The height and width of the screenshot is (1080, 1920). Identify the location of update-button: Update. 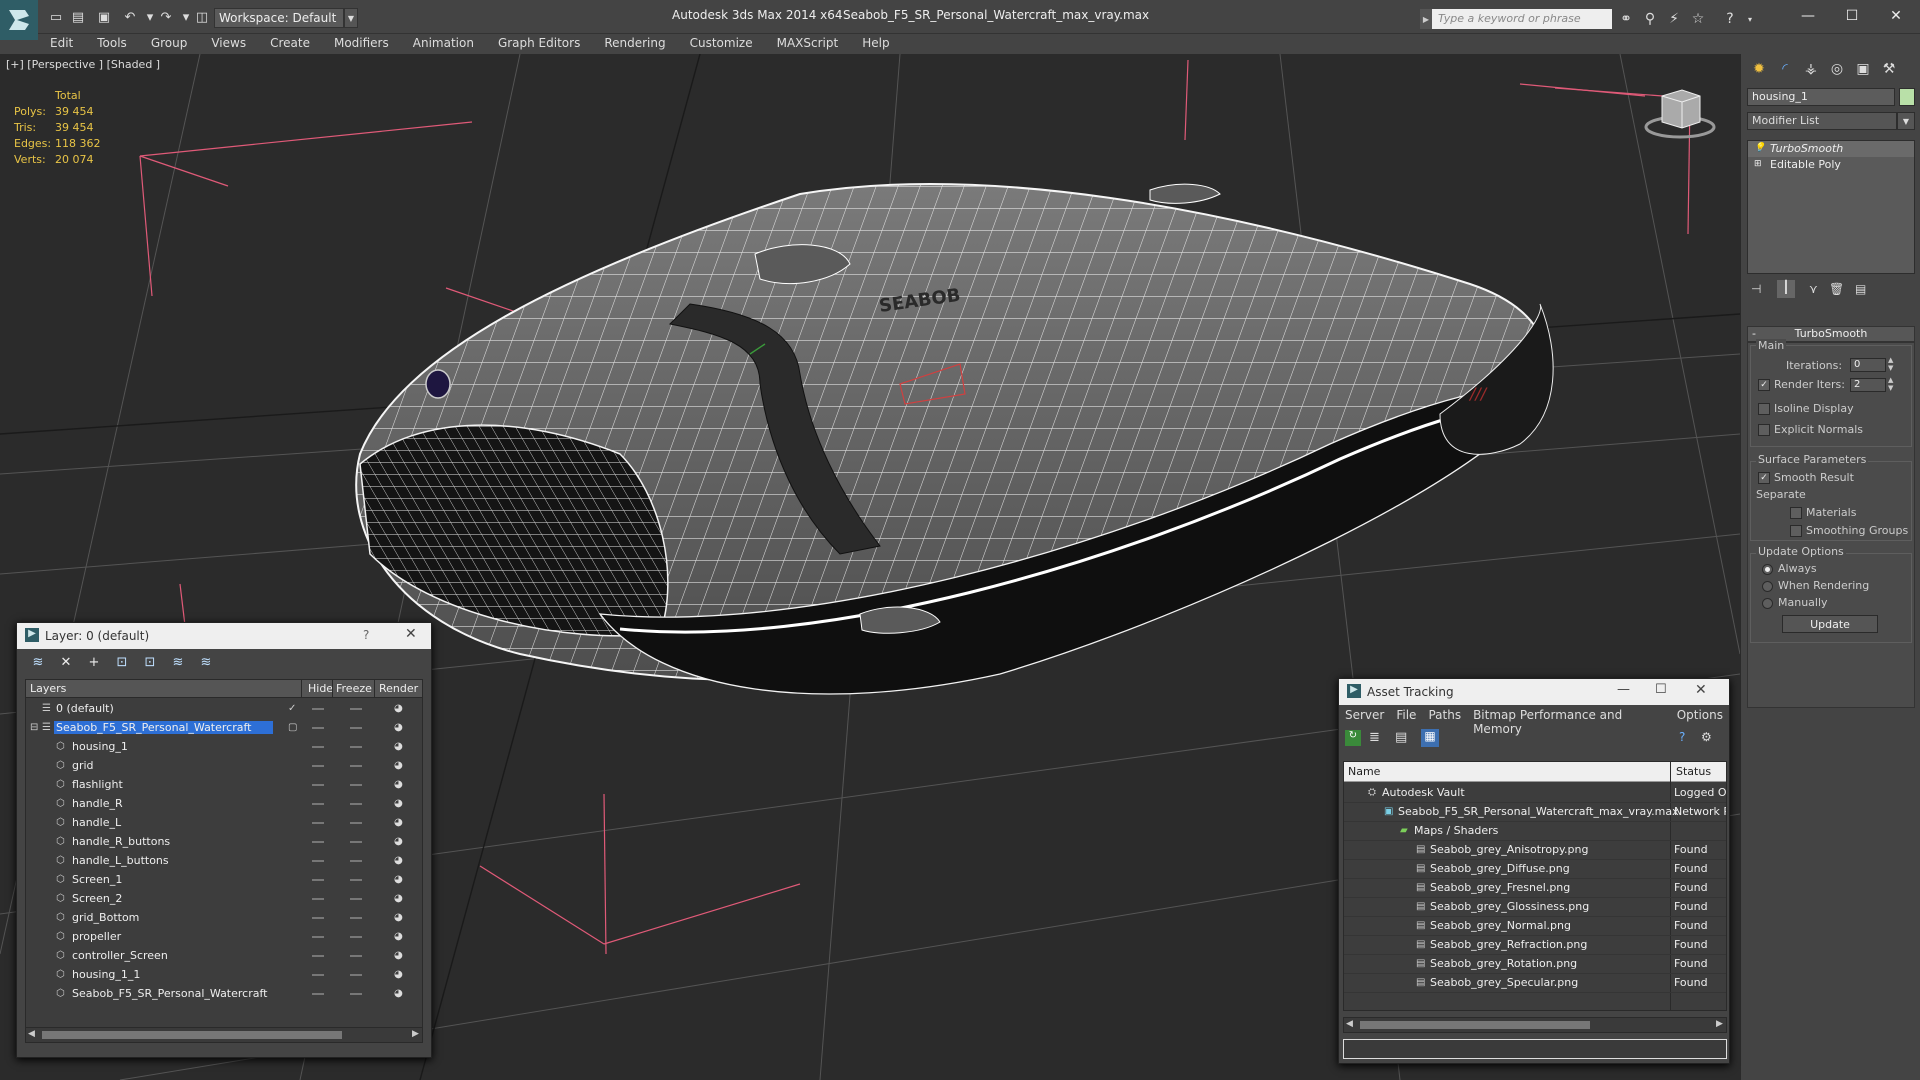
(1830, 624).